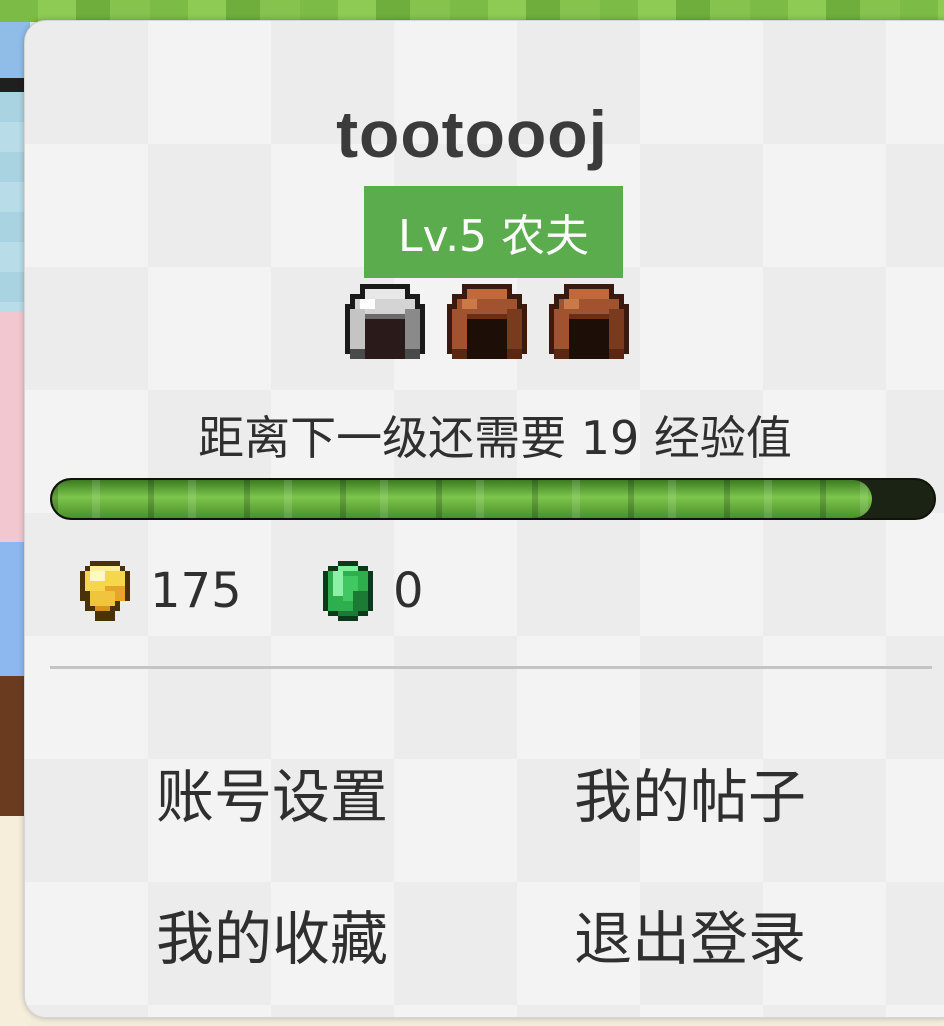  Describe the element at coordinates (385, 321) in the screenshot. I see `iron-helmet-icon` at that location.